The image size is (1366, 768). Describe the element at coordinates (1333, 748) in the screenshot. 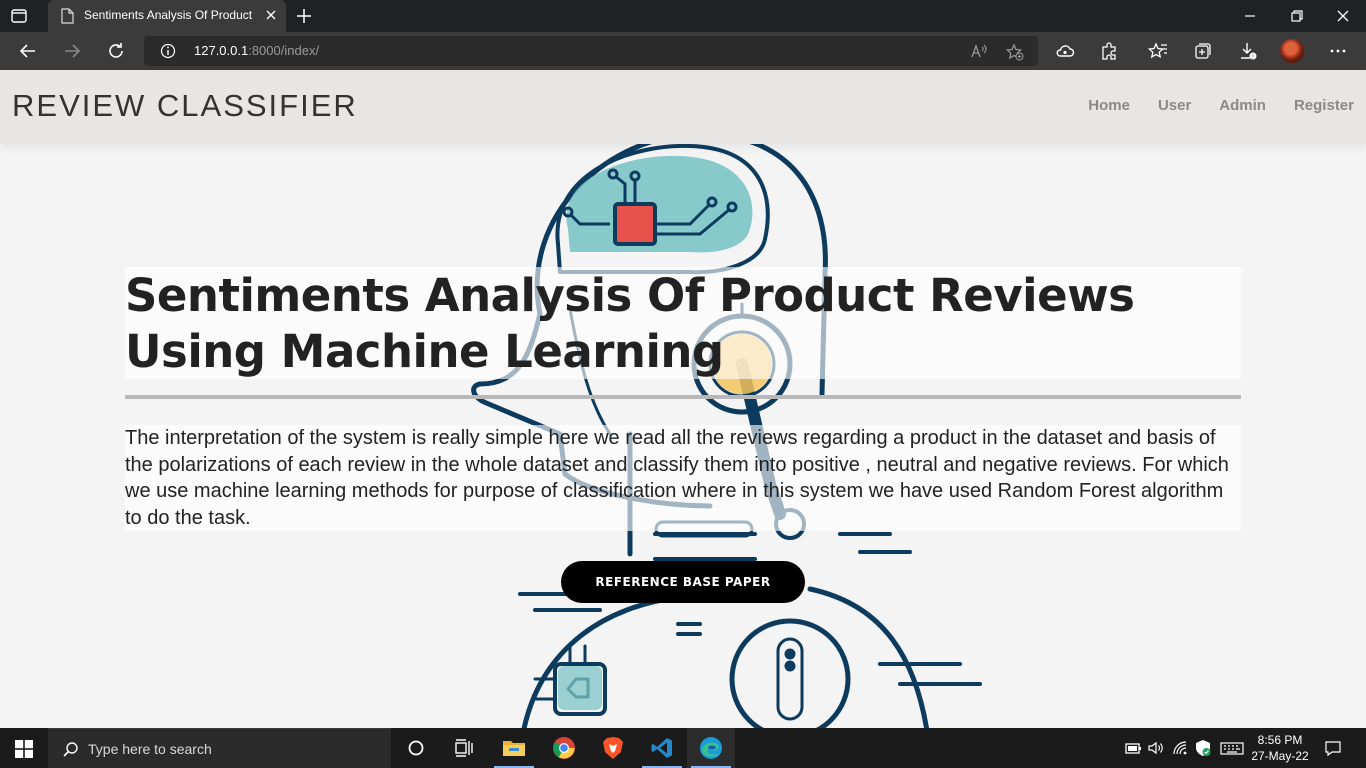

I see `notifications-icon` at that location.